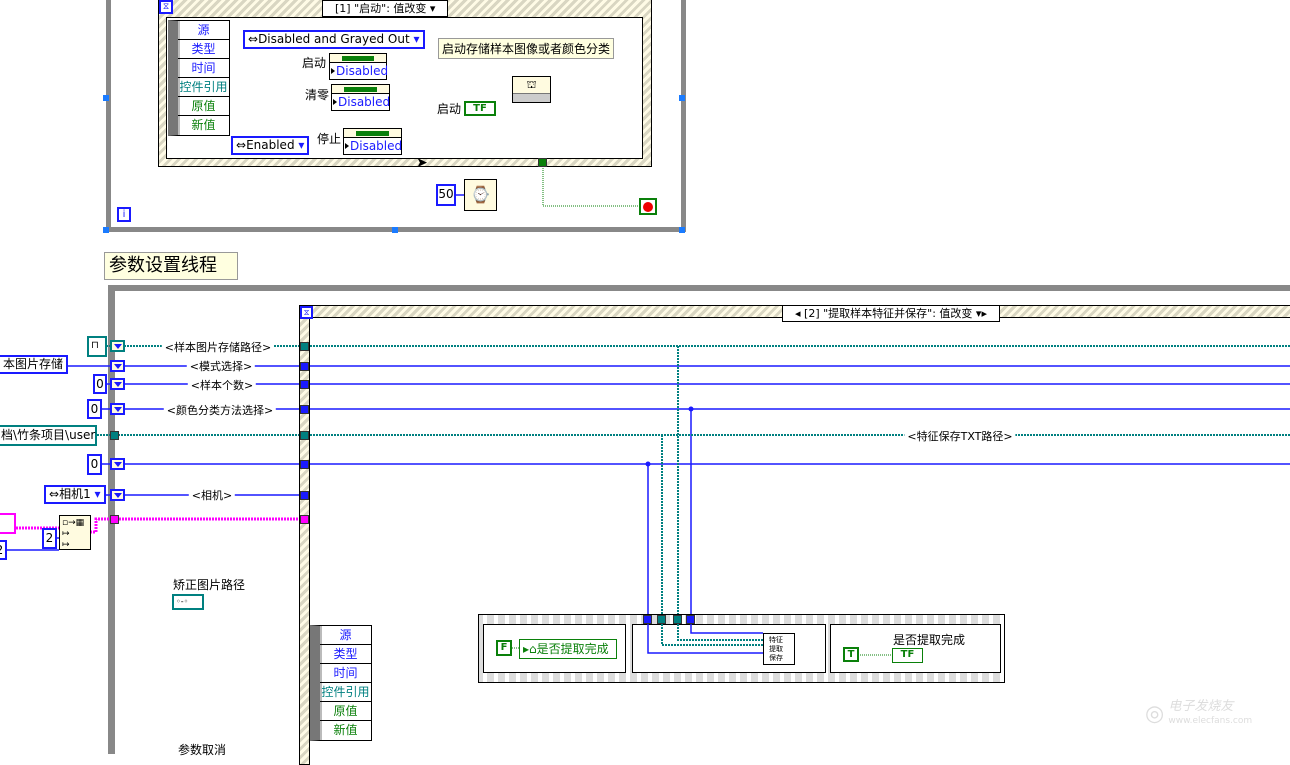  I want to click on watermark-logo: ◎ 电子发烧友 www.elecfans.com, so click(1199, 713).